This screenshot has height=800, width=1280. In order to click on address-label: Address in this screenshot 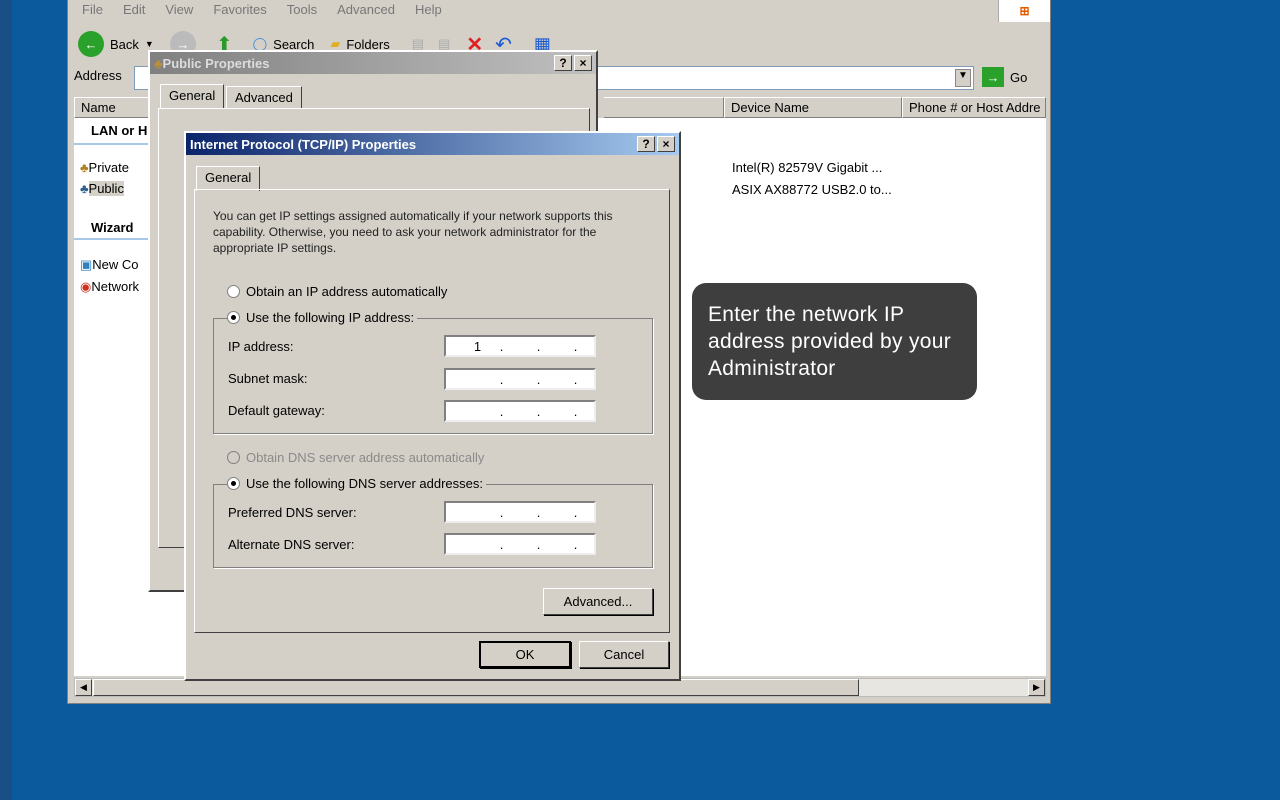, I will do `click(98, 75)`.